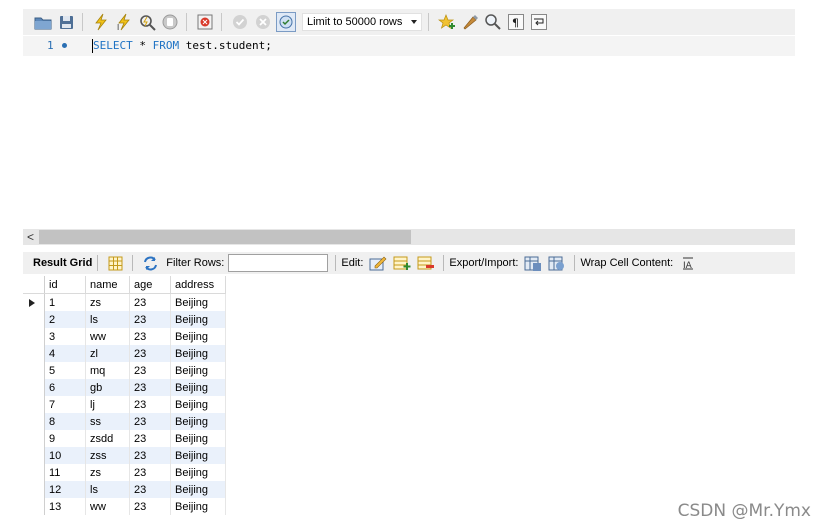 This screenshot has height=529, width=826. I want to click on table-row: 1 zs 23 Beijing, so click(124, 302).